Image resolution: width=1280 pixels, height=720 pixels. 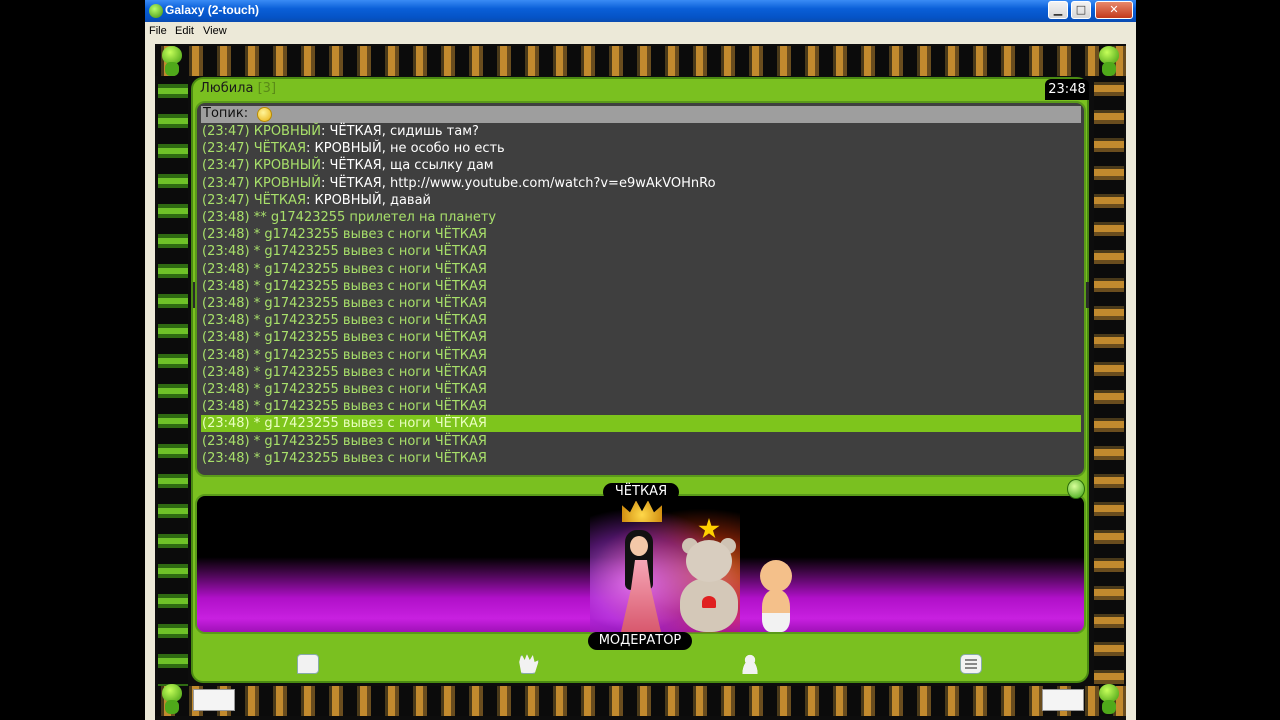 What do you see at coordinates (709, 585) in the screenshot?
I see `teddy-bear-icon` at bounding box center [709, 585].